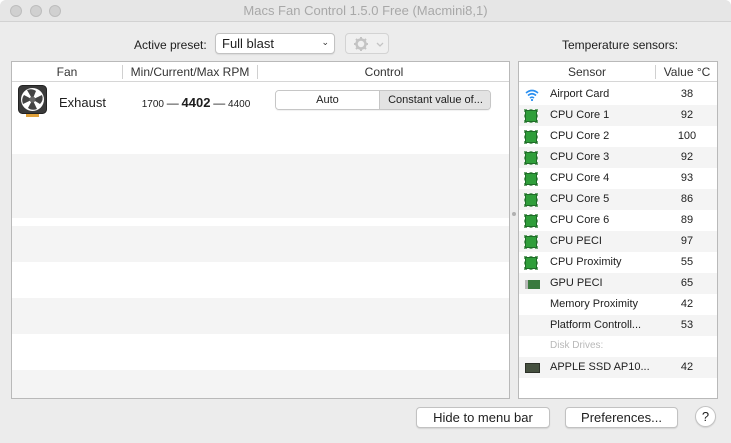 Image resolution: width=731 pixels, height=443 pixels. Describe the element at coordinates (576, 283) in the screenshot. I see `sensor-name: GPU PECI` at that location.